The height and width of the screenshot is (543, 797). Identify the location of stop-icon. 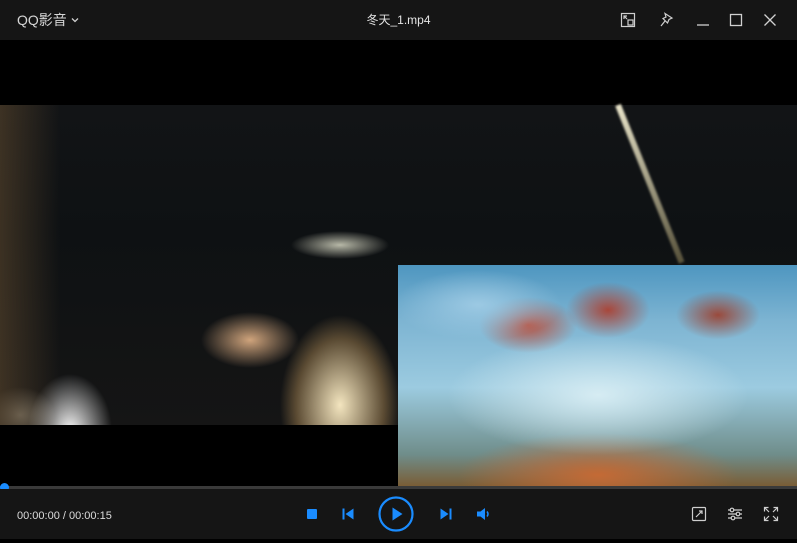
(312, 514).